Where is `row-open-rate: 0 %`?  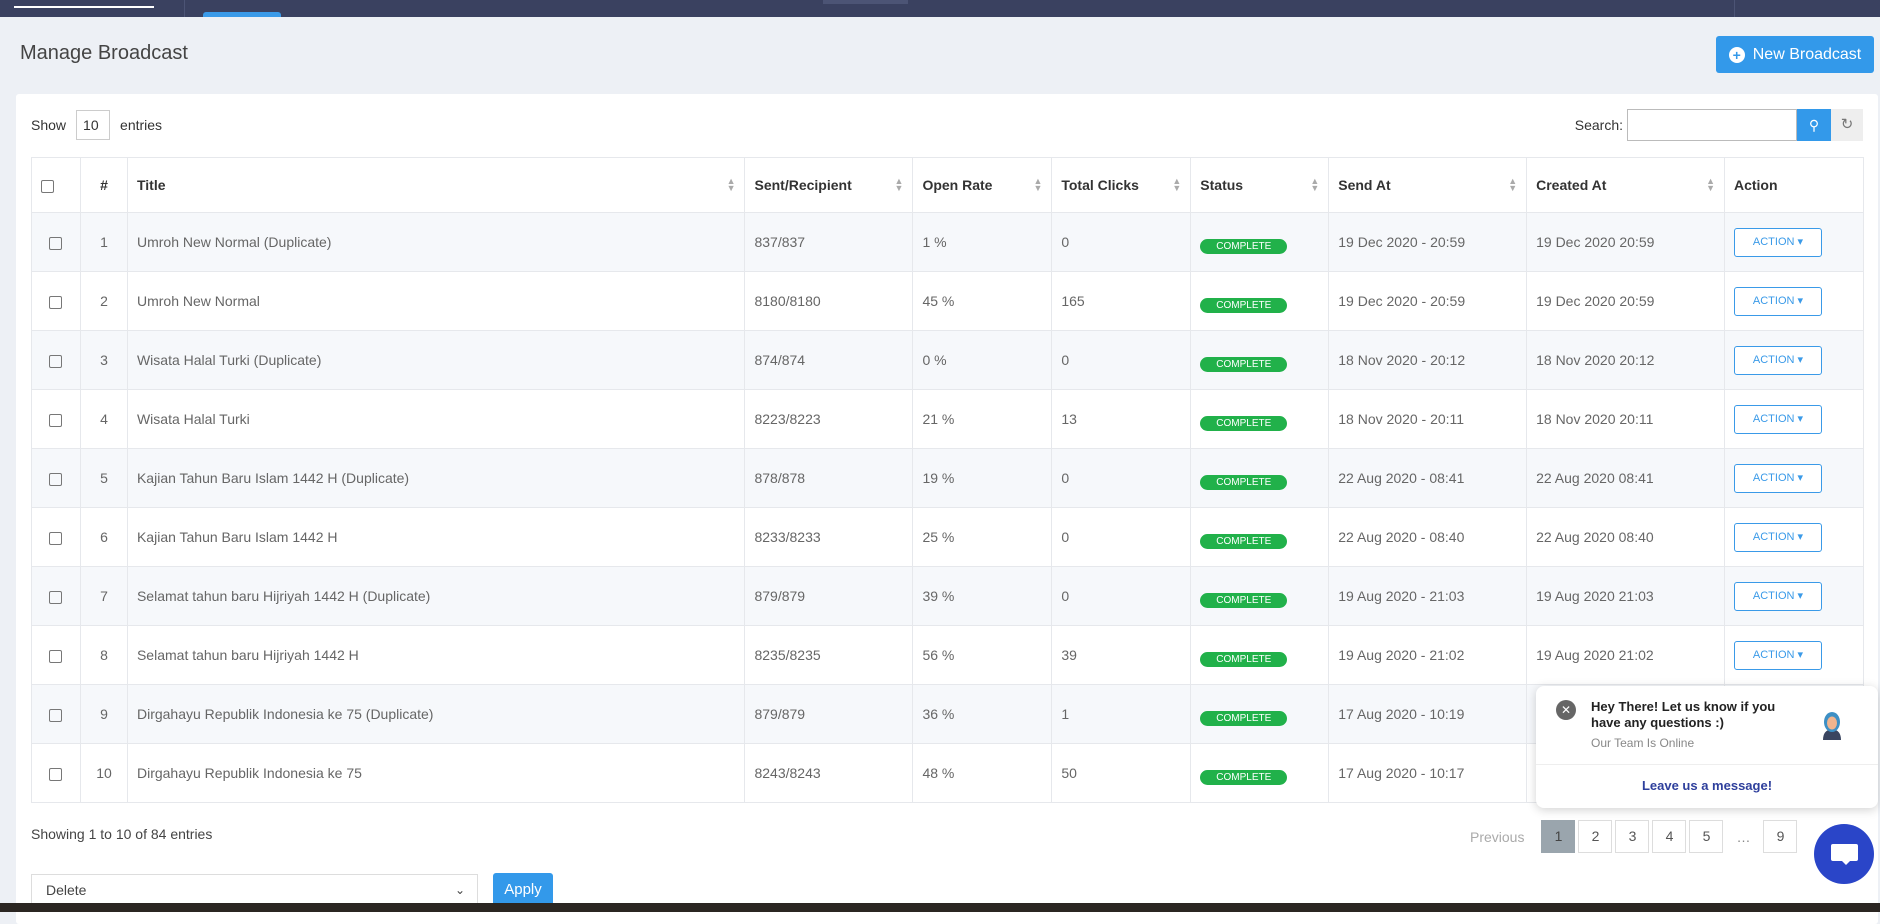
row-open-rate: 0 % is located at coordinates (982, 360).